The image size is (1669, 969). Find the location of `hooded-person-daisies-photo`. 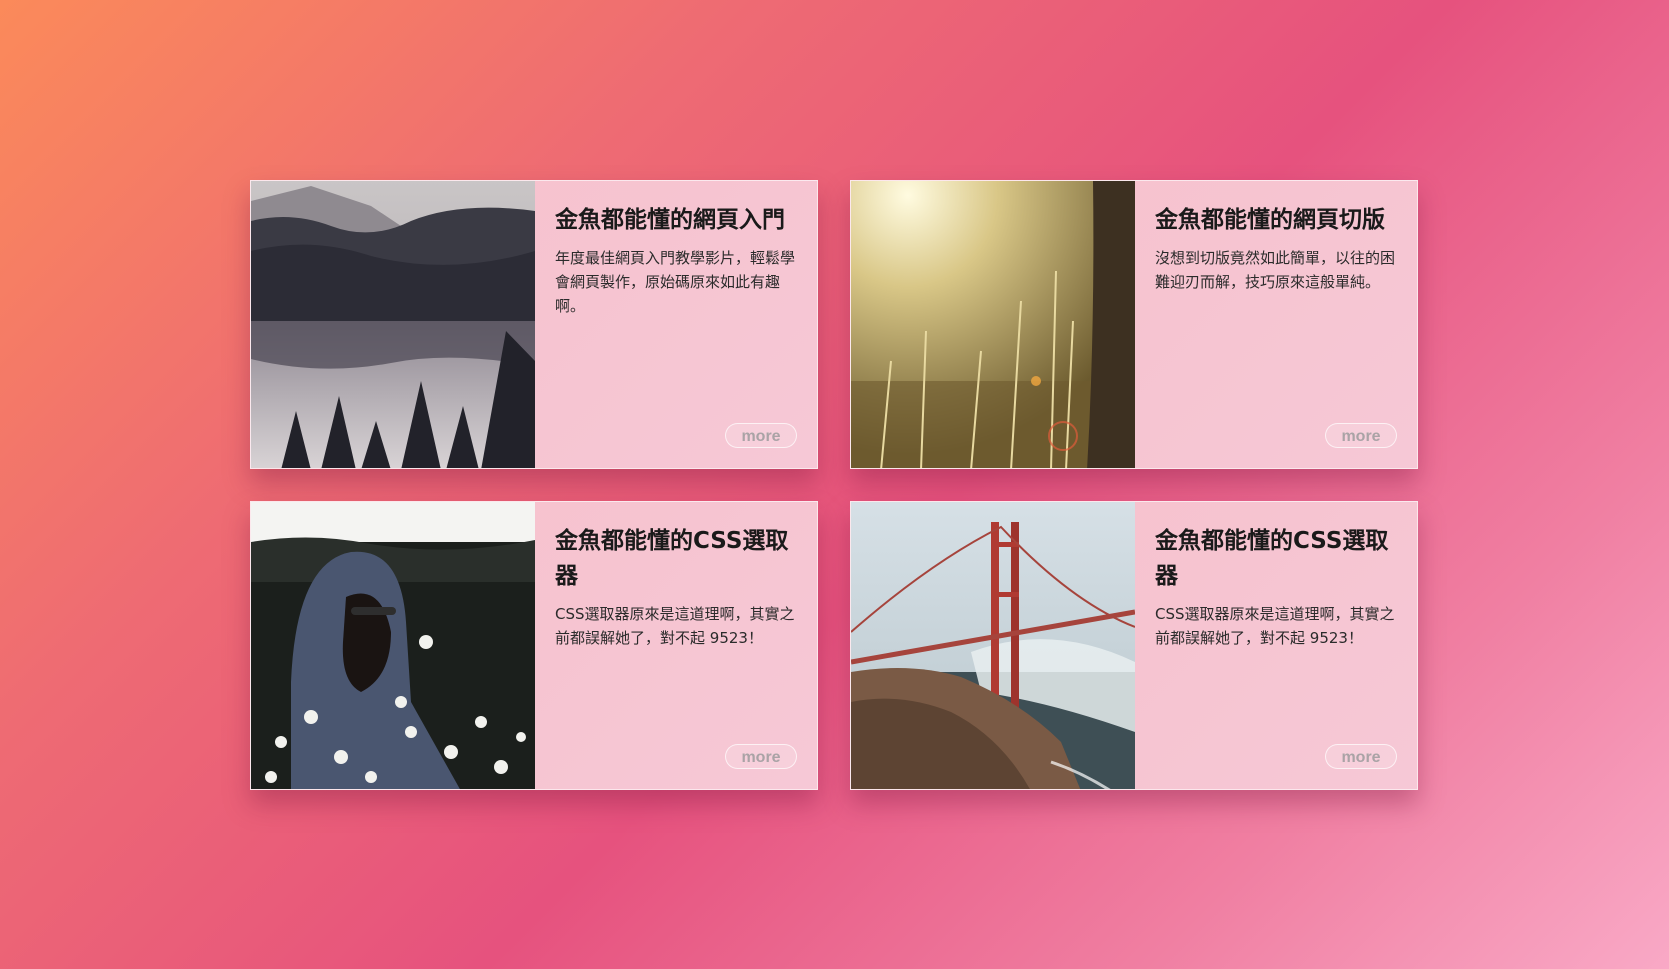

hooded-person-daisies-photo is located at coordinates (393, 645).